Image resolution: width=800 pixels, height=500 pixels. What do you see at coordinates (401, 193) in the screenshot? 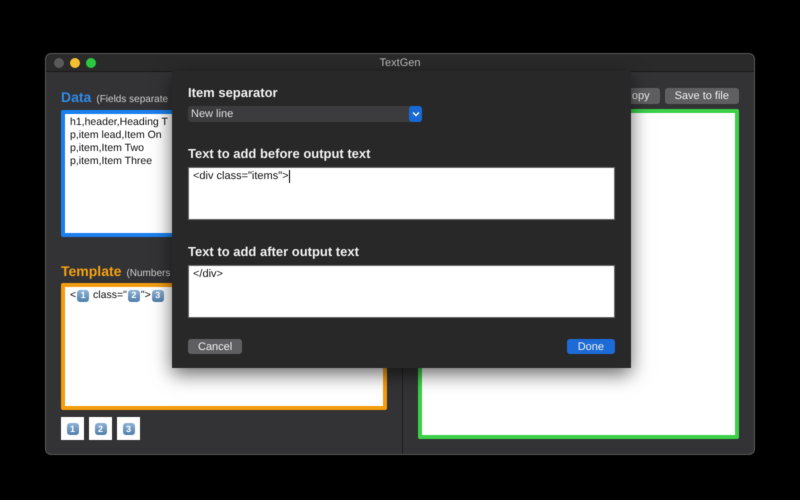
I see `before-field: <div class="items">` at bounding box center [401, 193].